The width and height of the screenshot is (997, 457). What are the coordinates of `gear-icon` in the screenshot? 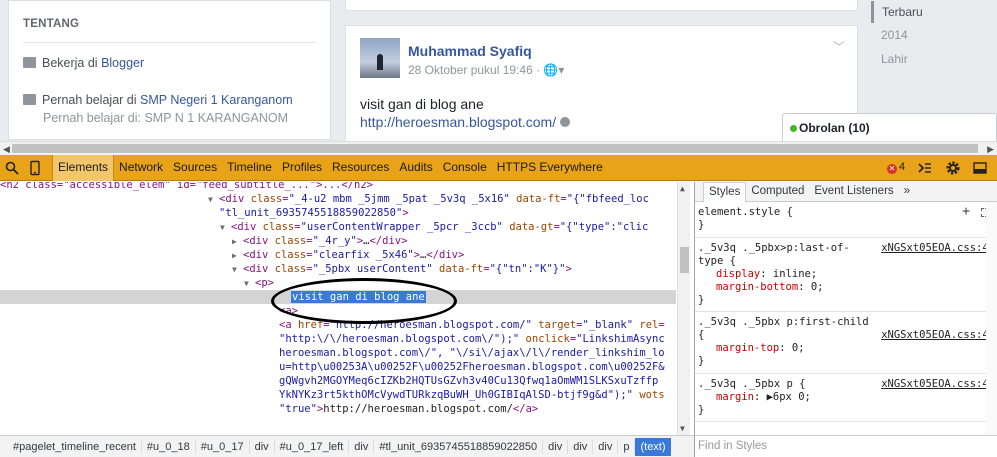 It's located at (953, 168).